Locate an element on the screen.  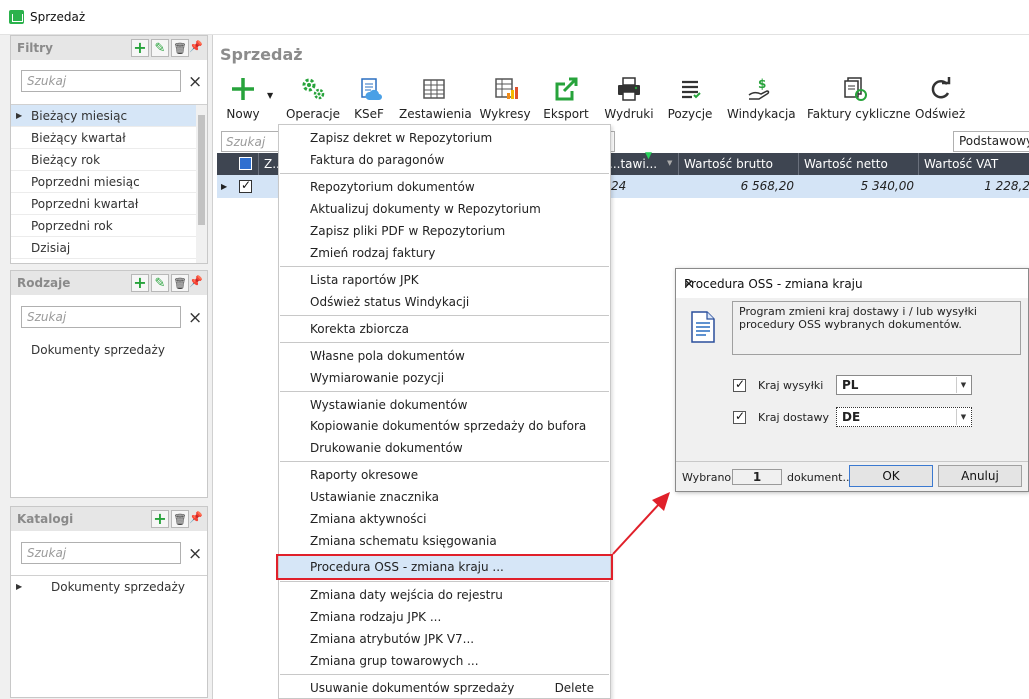
filter-item: ▶ Bieżący miesiąc is located at coordinates (109, 116).